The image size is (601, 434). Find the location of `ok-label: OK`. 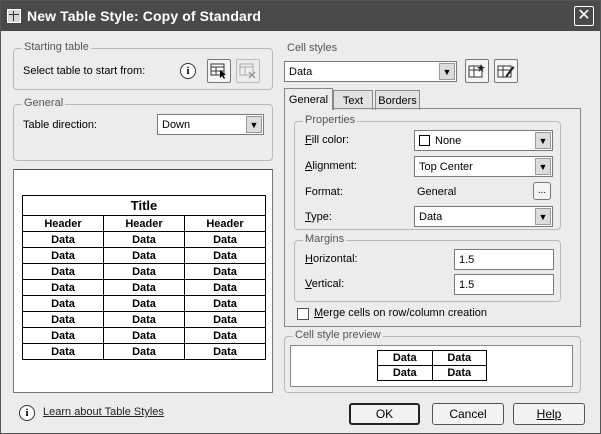

ok-label: OK is located at coordinates (384, 414).